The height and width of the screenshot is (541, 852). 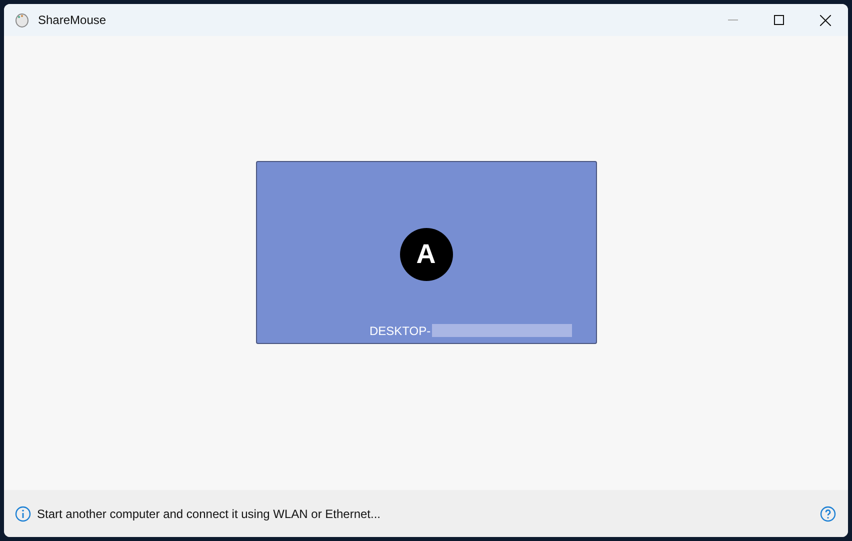 What do you see at coordinates (825, 20) in the screenshot?
I see `close-icon` at bounding box center [825, 20].